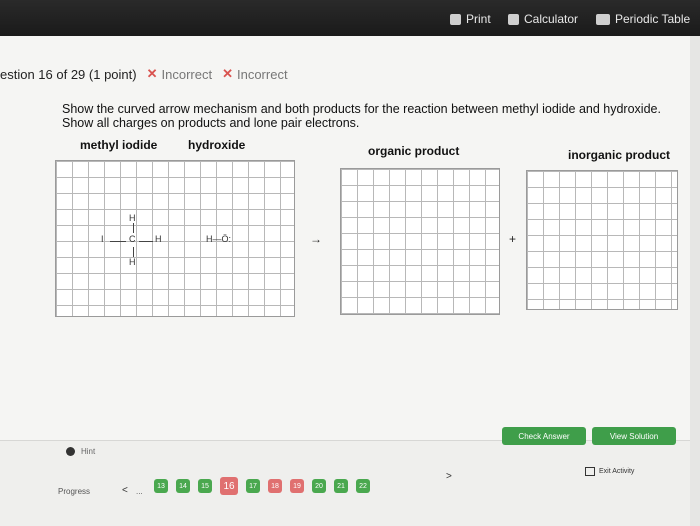 The width and height of the screenshot is (700, 526). Describe the element at coordinates (316, 239) in the screenshot. I see `reaction-arrow: →` at that location.